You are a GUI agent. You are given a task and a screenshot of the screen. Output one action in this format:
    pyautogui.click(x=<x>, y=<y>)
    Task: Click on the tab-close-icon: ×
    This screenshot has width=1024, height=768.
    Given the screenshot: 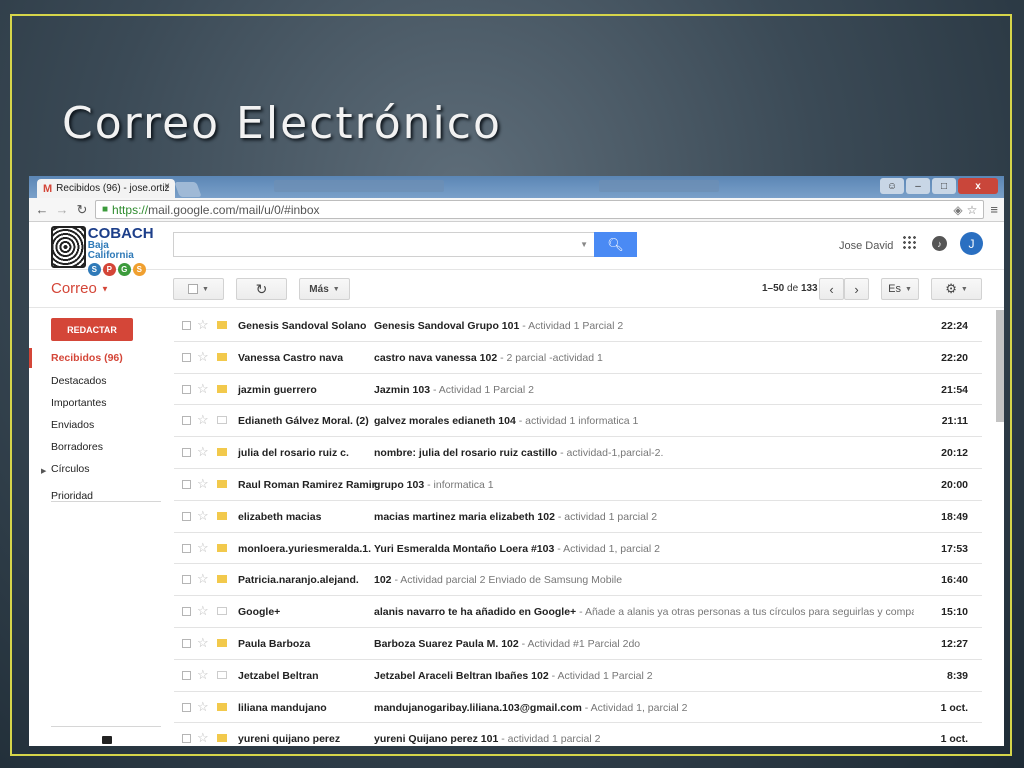 What is the action you would take?
    pyautogui.click(x=167, y=186)
    